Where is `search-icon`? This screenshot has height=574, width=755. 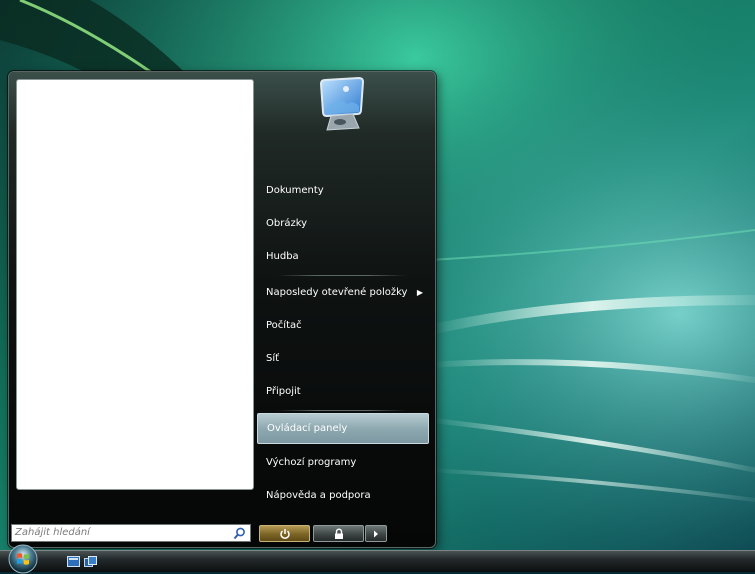
search-icon is located at coordinates (239, 533).